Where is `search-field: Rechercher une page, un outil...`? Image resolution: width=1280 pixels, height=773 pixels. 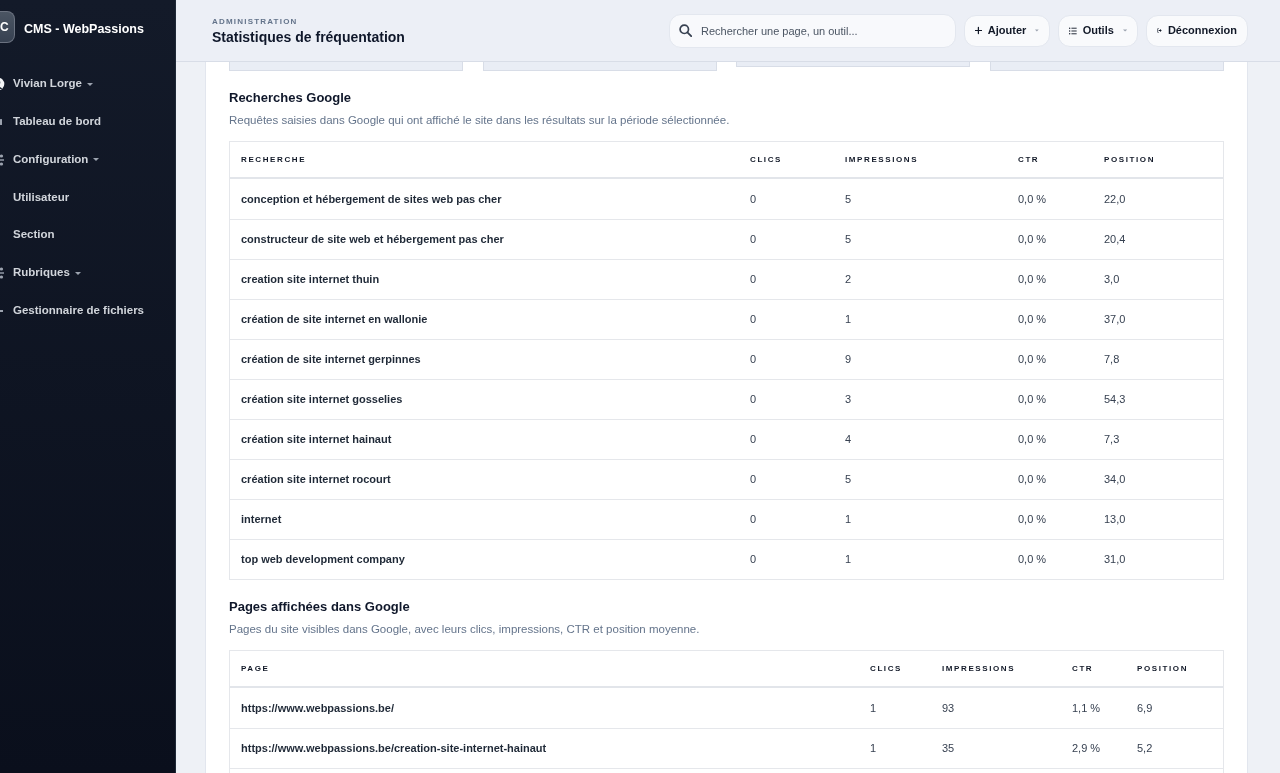 search-field: Rechercher une page, un outil... is located at coordinates (812, 30).